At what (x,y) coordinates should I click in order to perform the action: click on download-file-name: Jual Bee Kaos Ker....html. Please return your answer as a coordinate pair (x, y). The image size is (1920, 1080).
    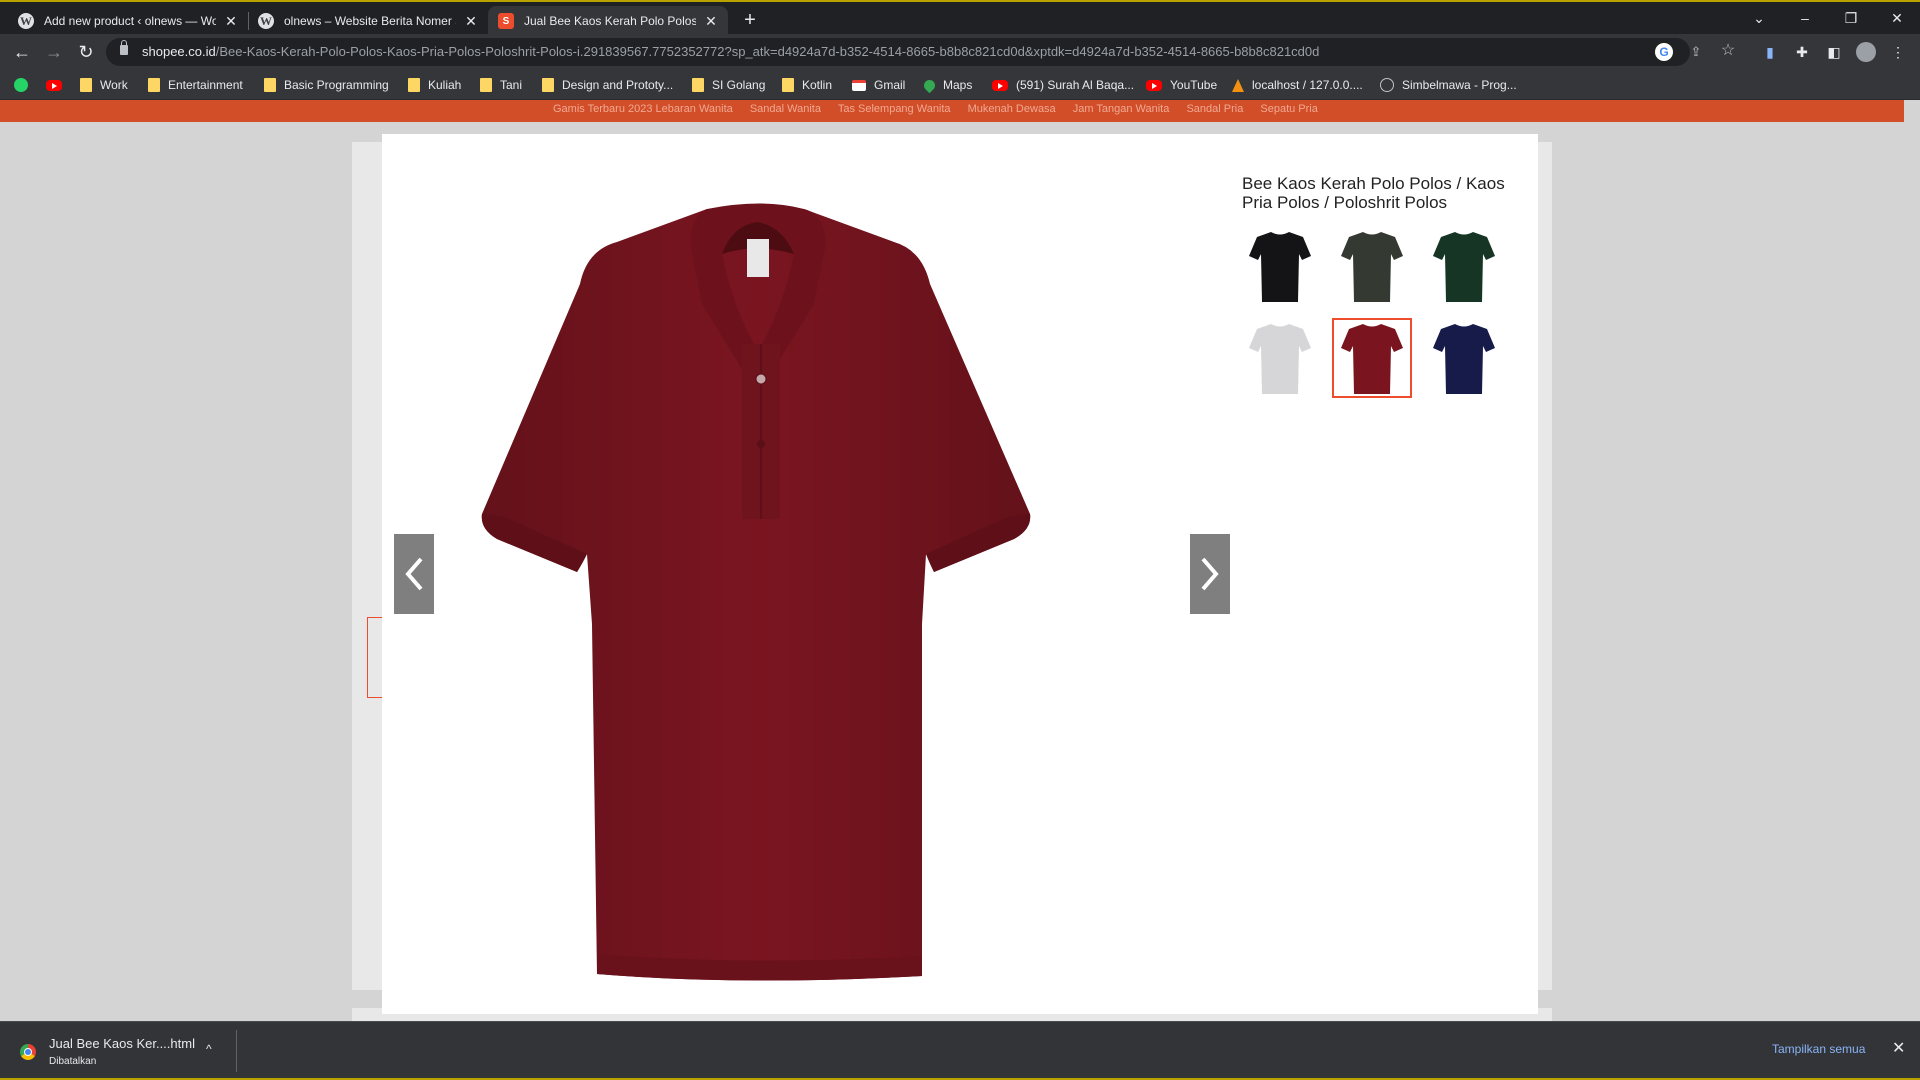
    Looking at the image, I should click on (122, 1043).